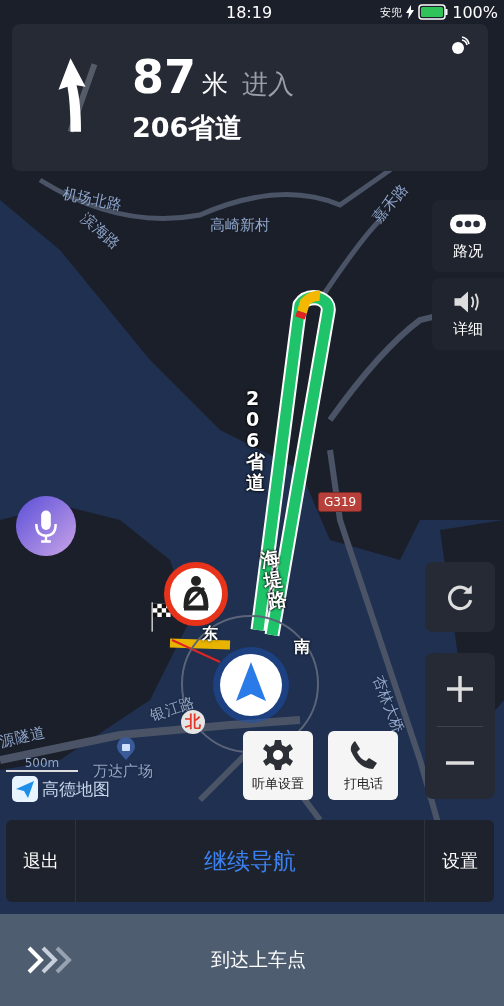 Image resolution: width=504 pixels, height=1006 pixels. Describe the element at coordinates (249, 12) in the screenshot. I see `status-time: 18:19` at that location.